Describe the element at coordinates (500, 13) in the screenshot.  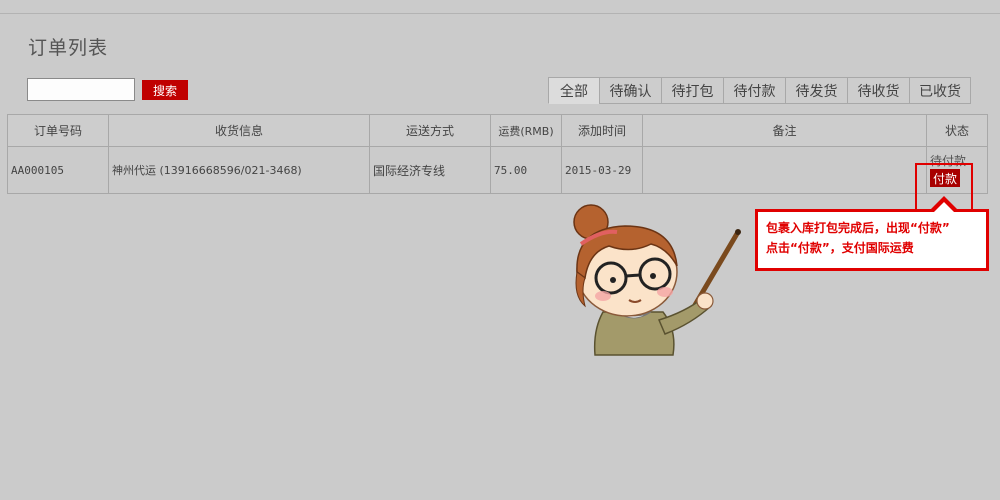
I see `top-divider` at that location.